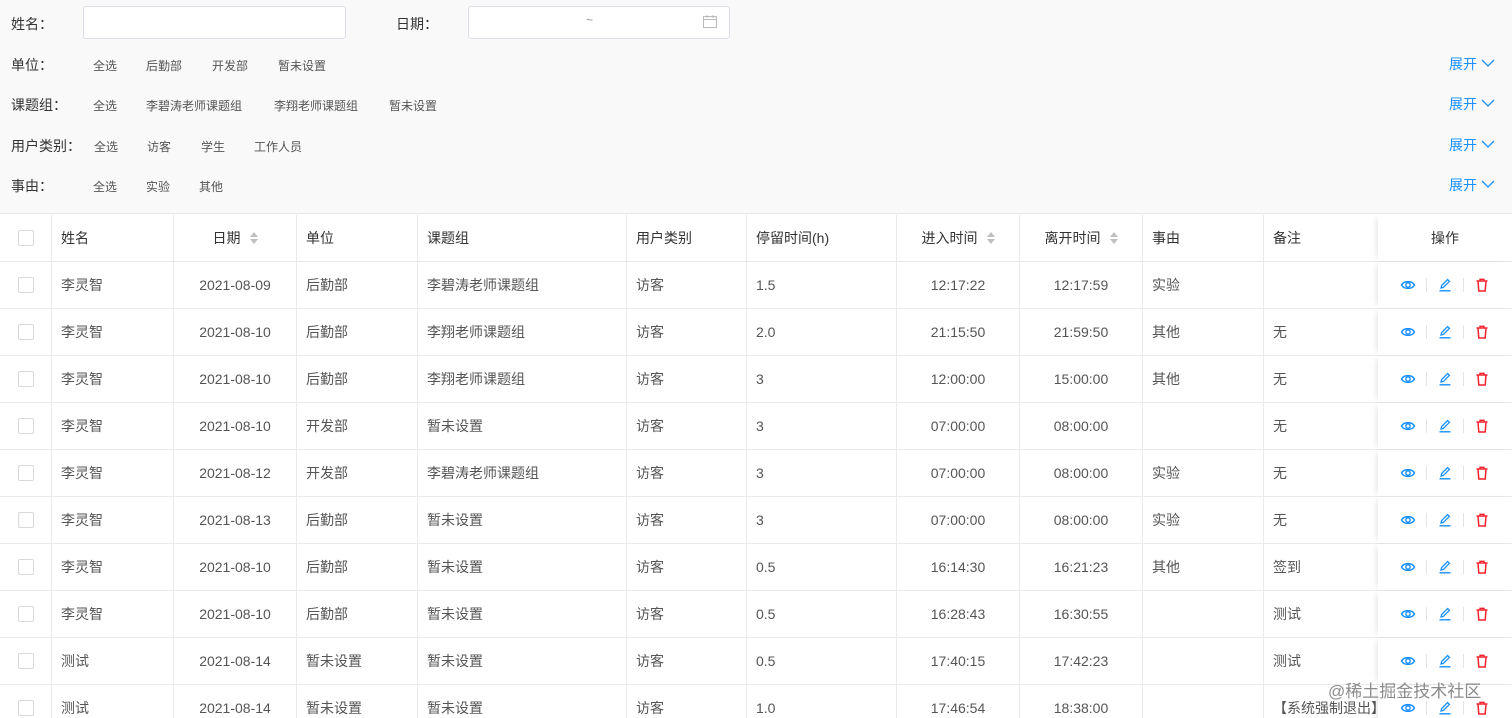 This screenshot has height=718, width=1512. Describe the element at coordinates (25, 238) in the screenshot. I see `select-all-checkbox` at that location.